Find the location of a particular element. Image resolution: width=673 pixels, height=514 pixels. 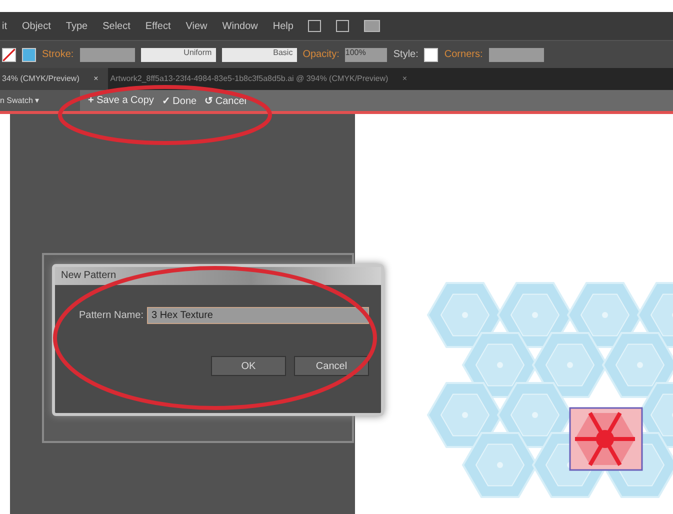

menu-item: Type is located at coordinates (77, 26).